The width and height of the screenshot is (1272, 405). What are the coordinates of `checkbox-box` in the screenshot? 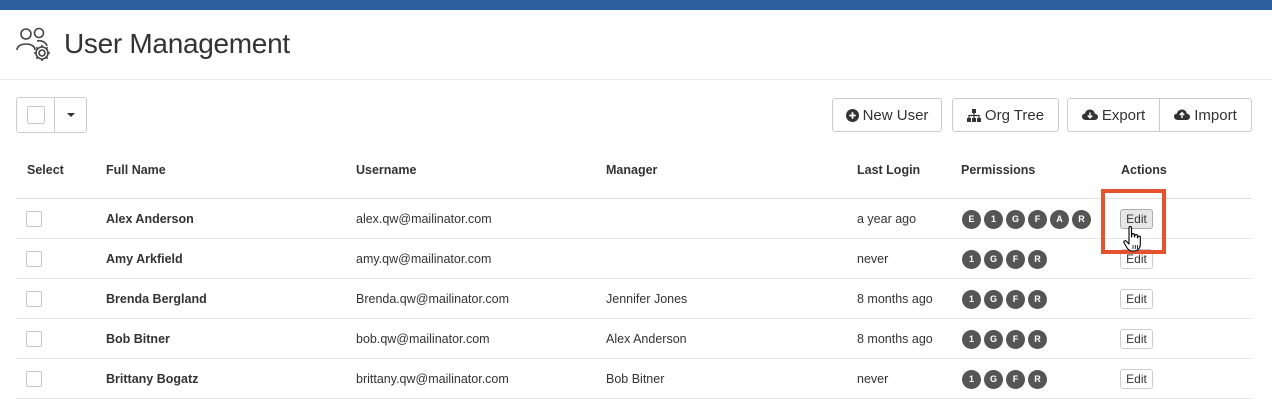 It's located at (35, 115).